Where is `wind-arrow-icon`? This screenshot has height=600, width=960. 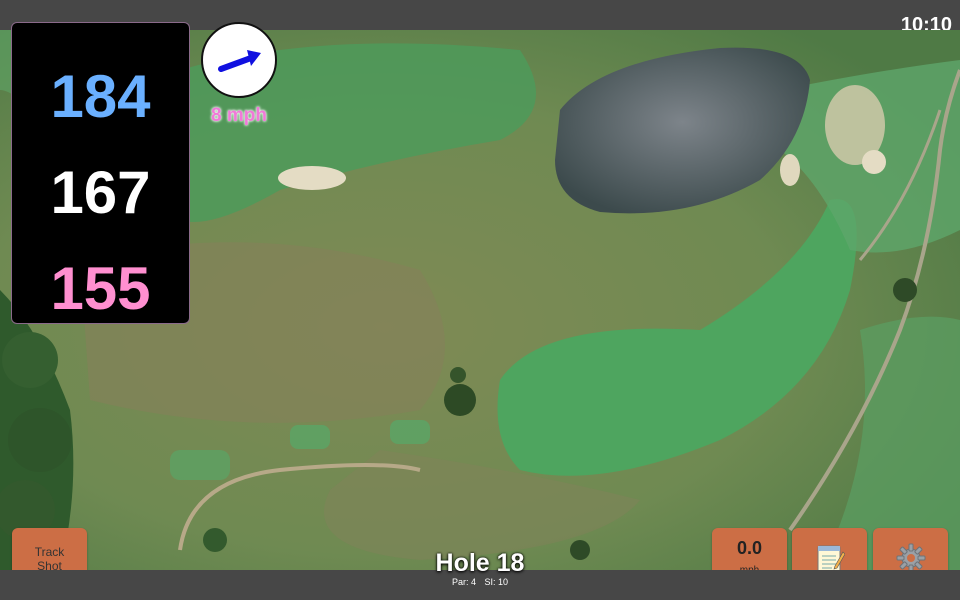
wind-arrow-icon is located at coordinates (239, 61).